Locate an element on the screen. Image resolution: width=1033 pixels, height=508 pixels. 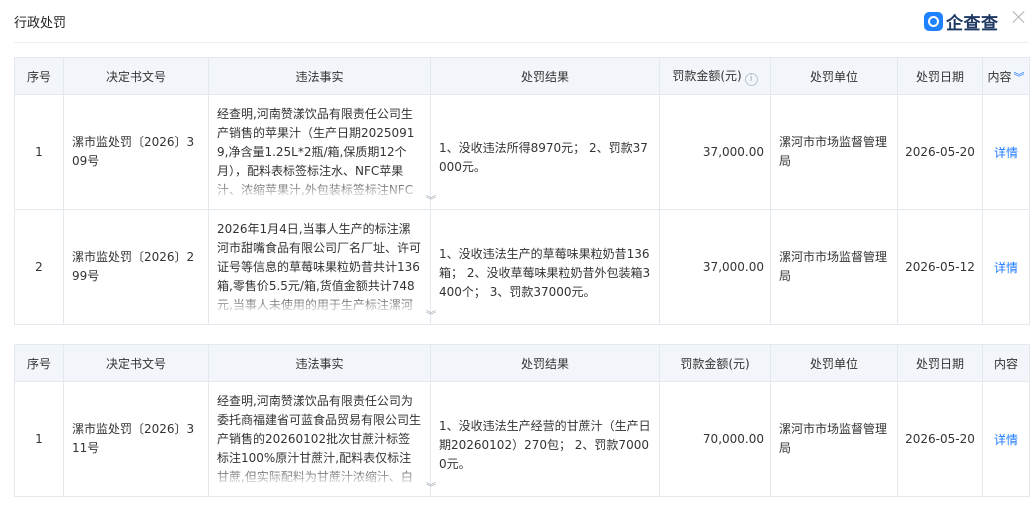
row-result: 1、没收违法所得8970元； 2、罚款37000元。 is located at coordinates (545, 152).